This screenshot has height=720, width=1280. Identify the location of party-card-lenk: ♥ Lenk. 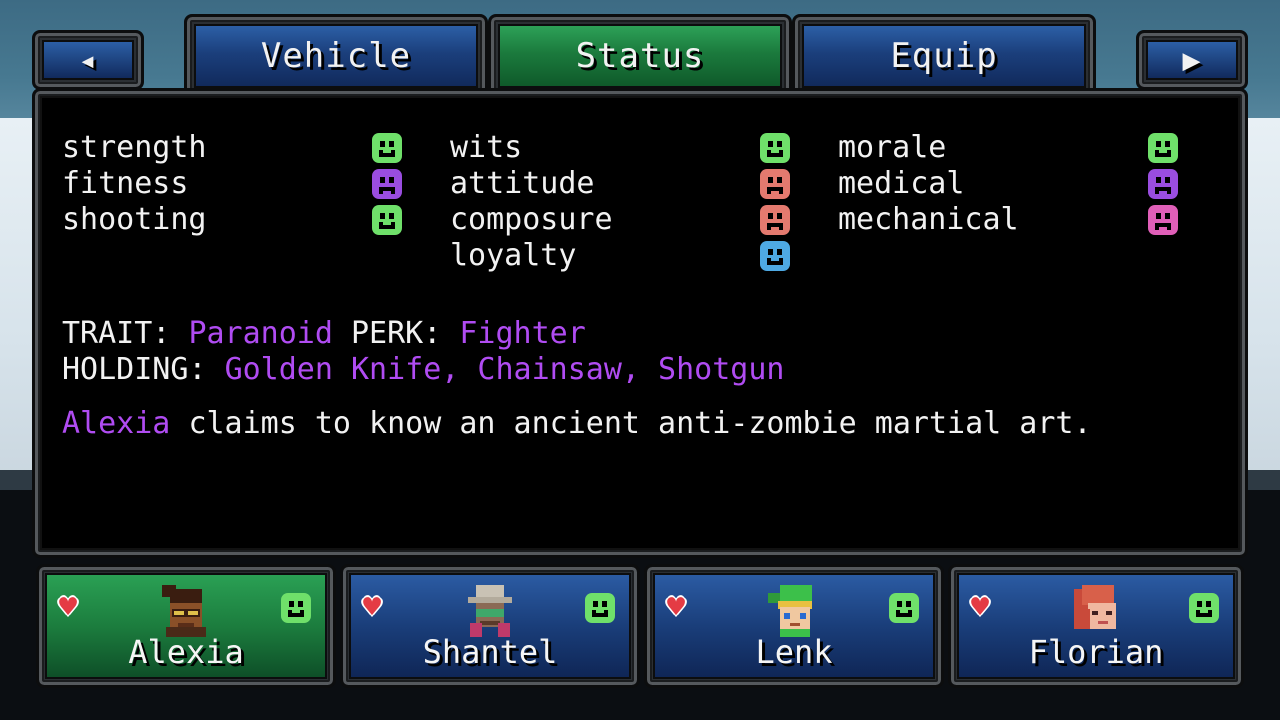
(794, 626).